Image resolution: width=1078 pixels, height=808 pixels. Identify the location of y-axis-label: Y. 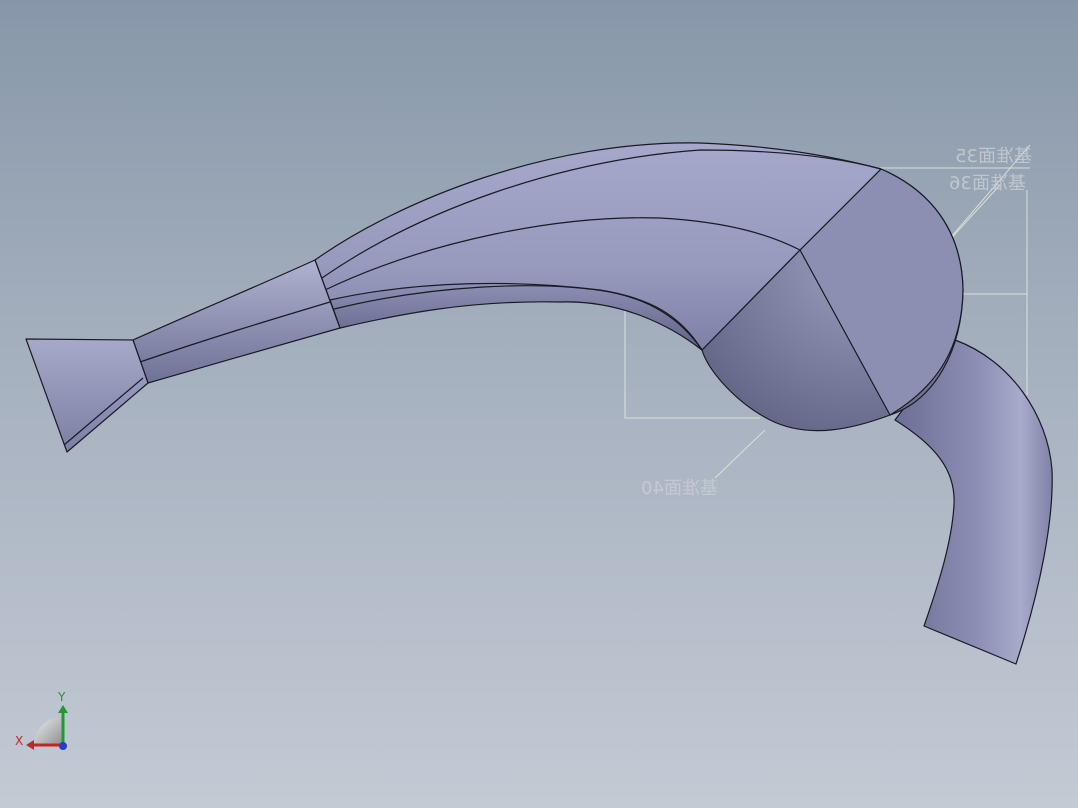
(61, 697).